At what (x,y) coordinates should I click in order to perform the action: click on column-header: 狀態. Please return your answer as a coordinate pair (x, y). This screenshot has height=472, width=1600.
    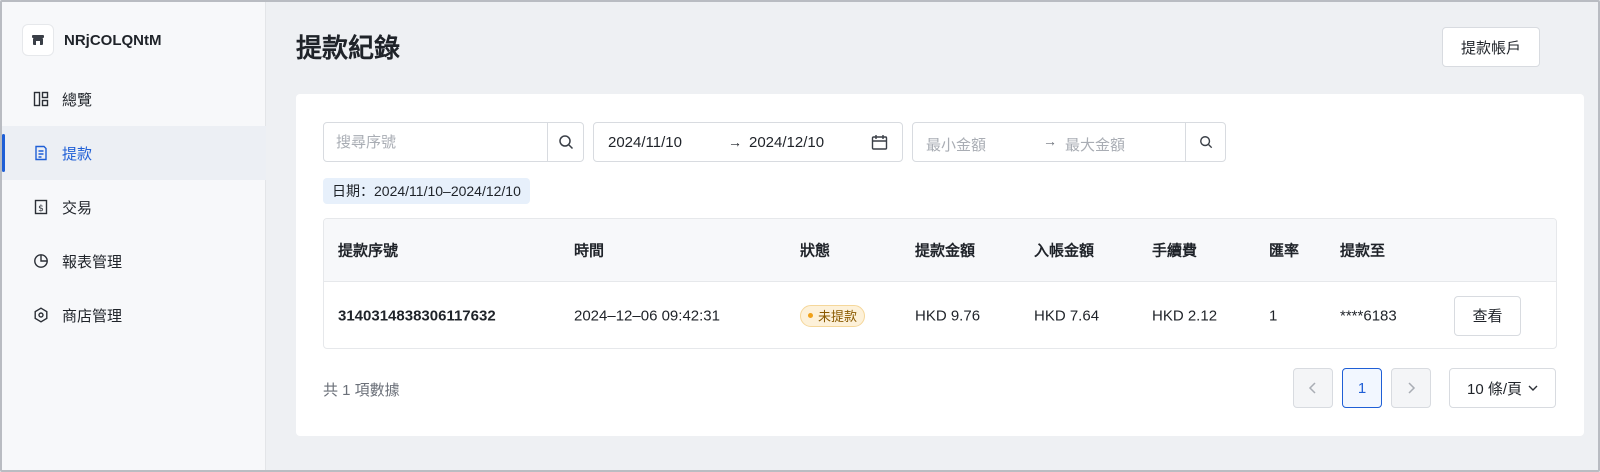
    Looking at the image, I should click on (815, 251).